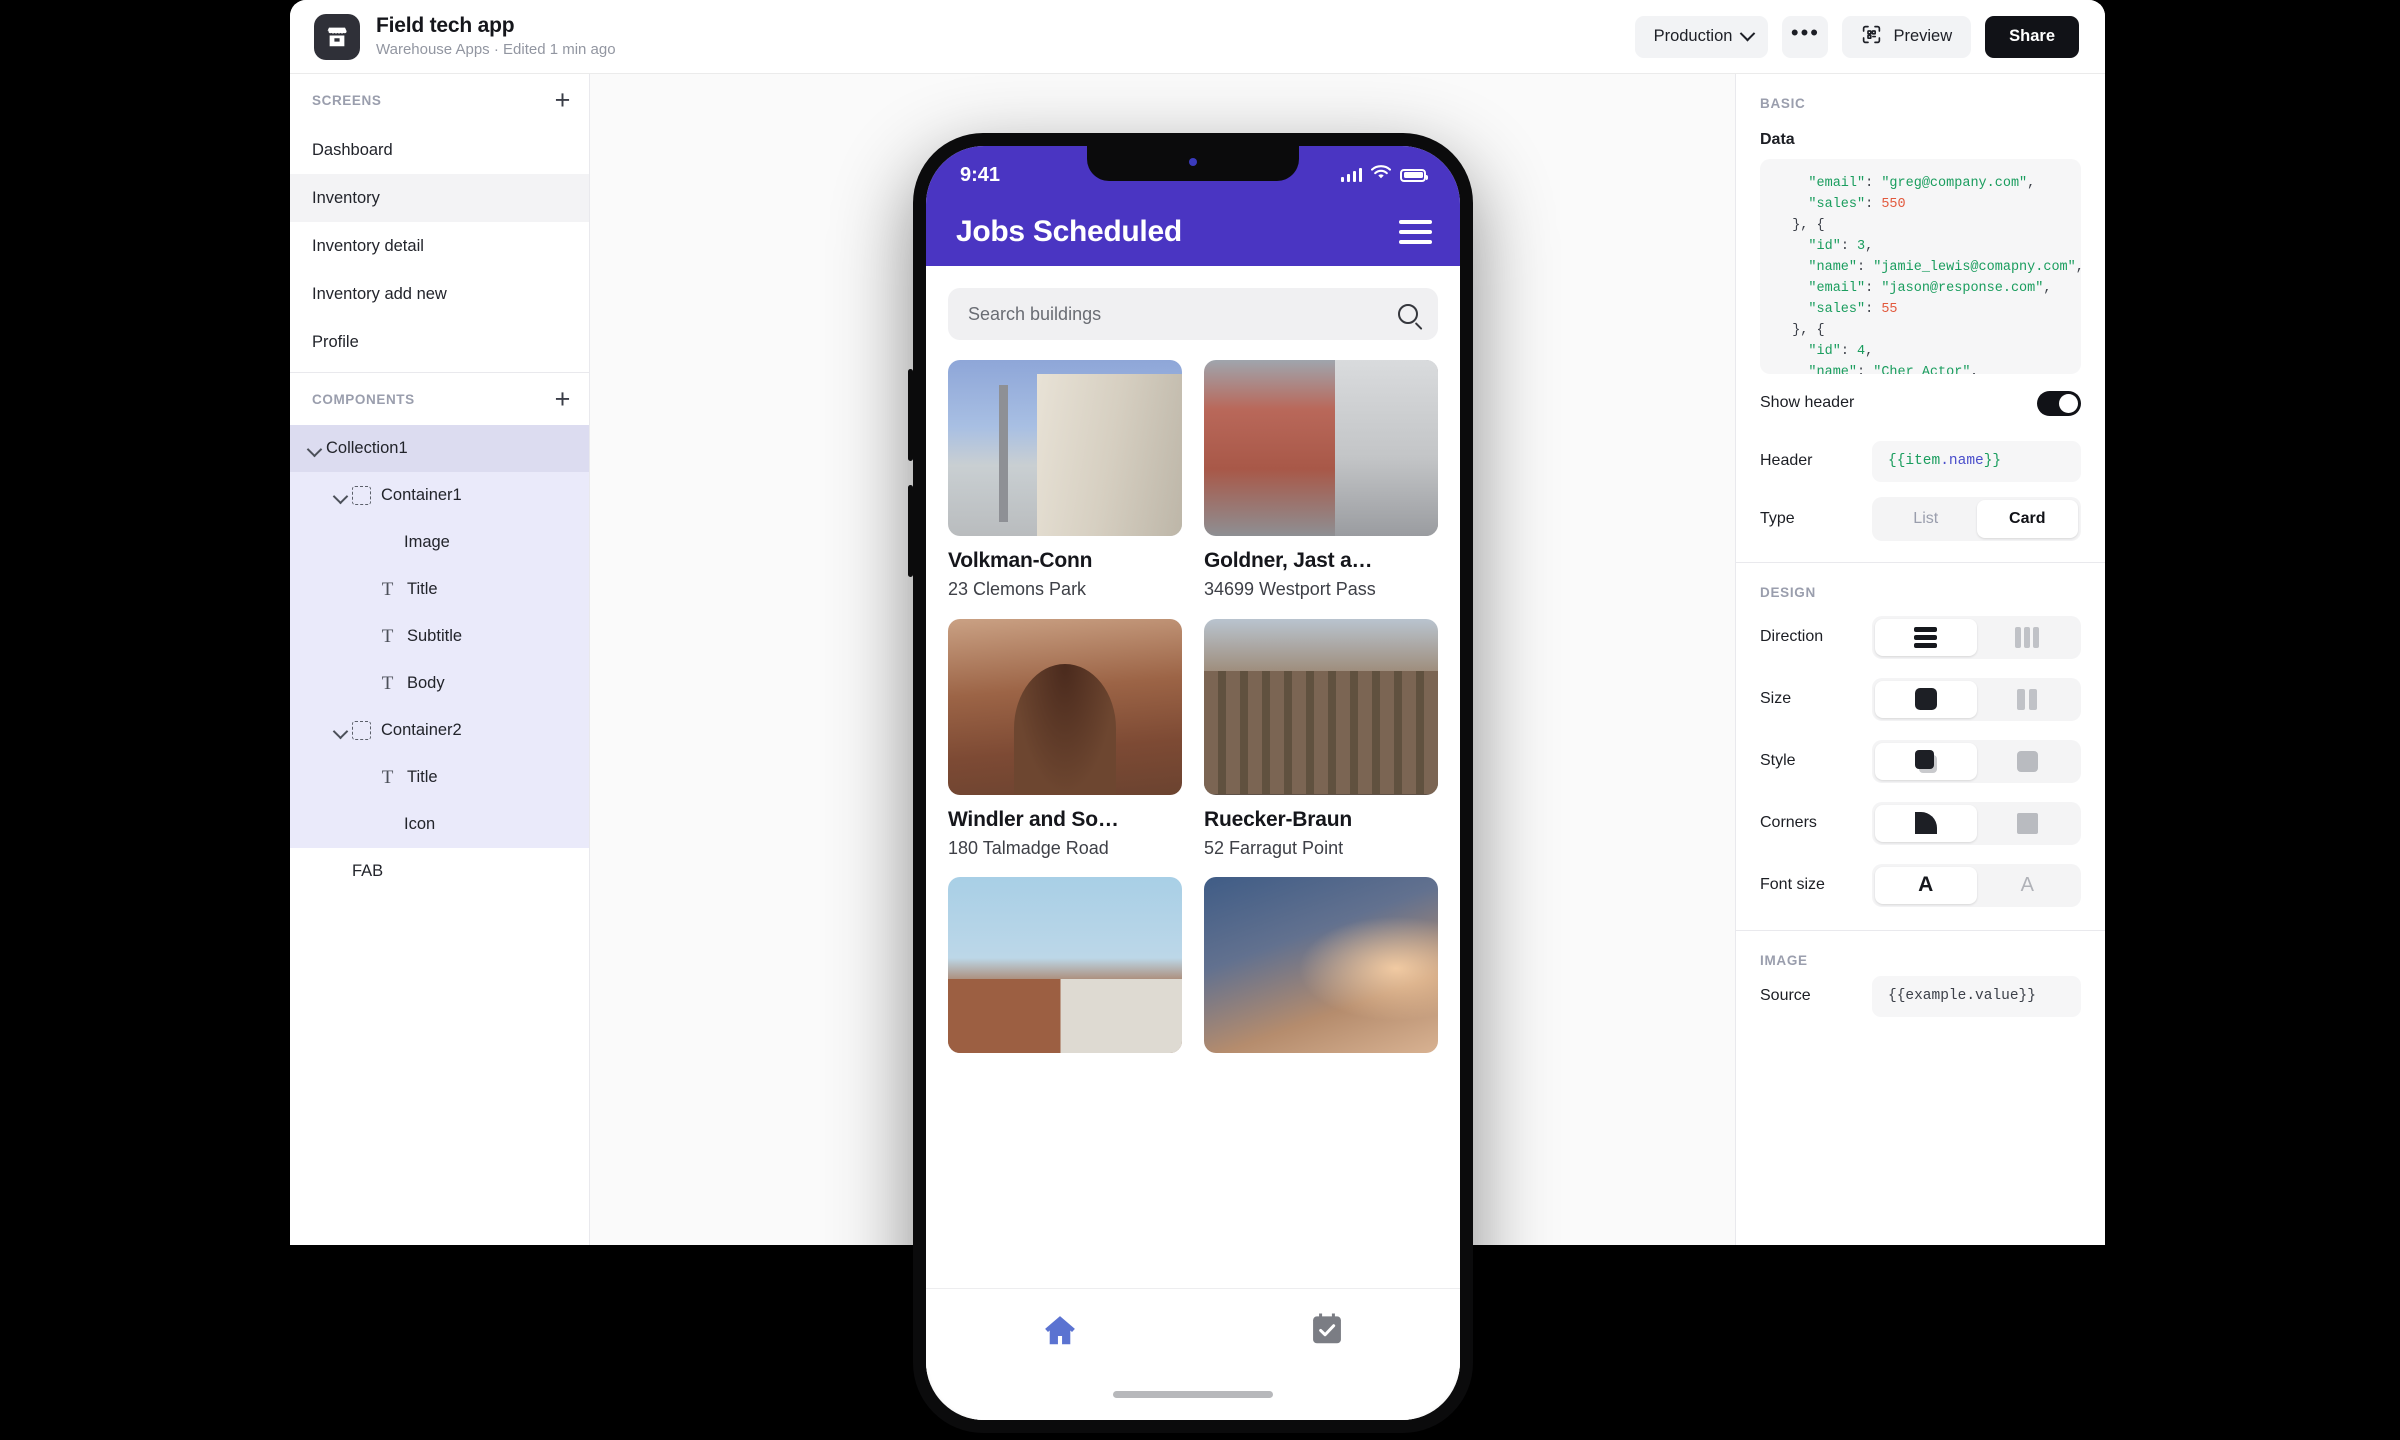 This screenshot has height=1440, width=2400. What do you see at coordinates (1193, 314) in the screenshot?
I see `search-input: Search buildings` at bounding box center [1193, 314].